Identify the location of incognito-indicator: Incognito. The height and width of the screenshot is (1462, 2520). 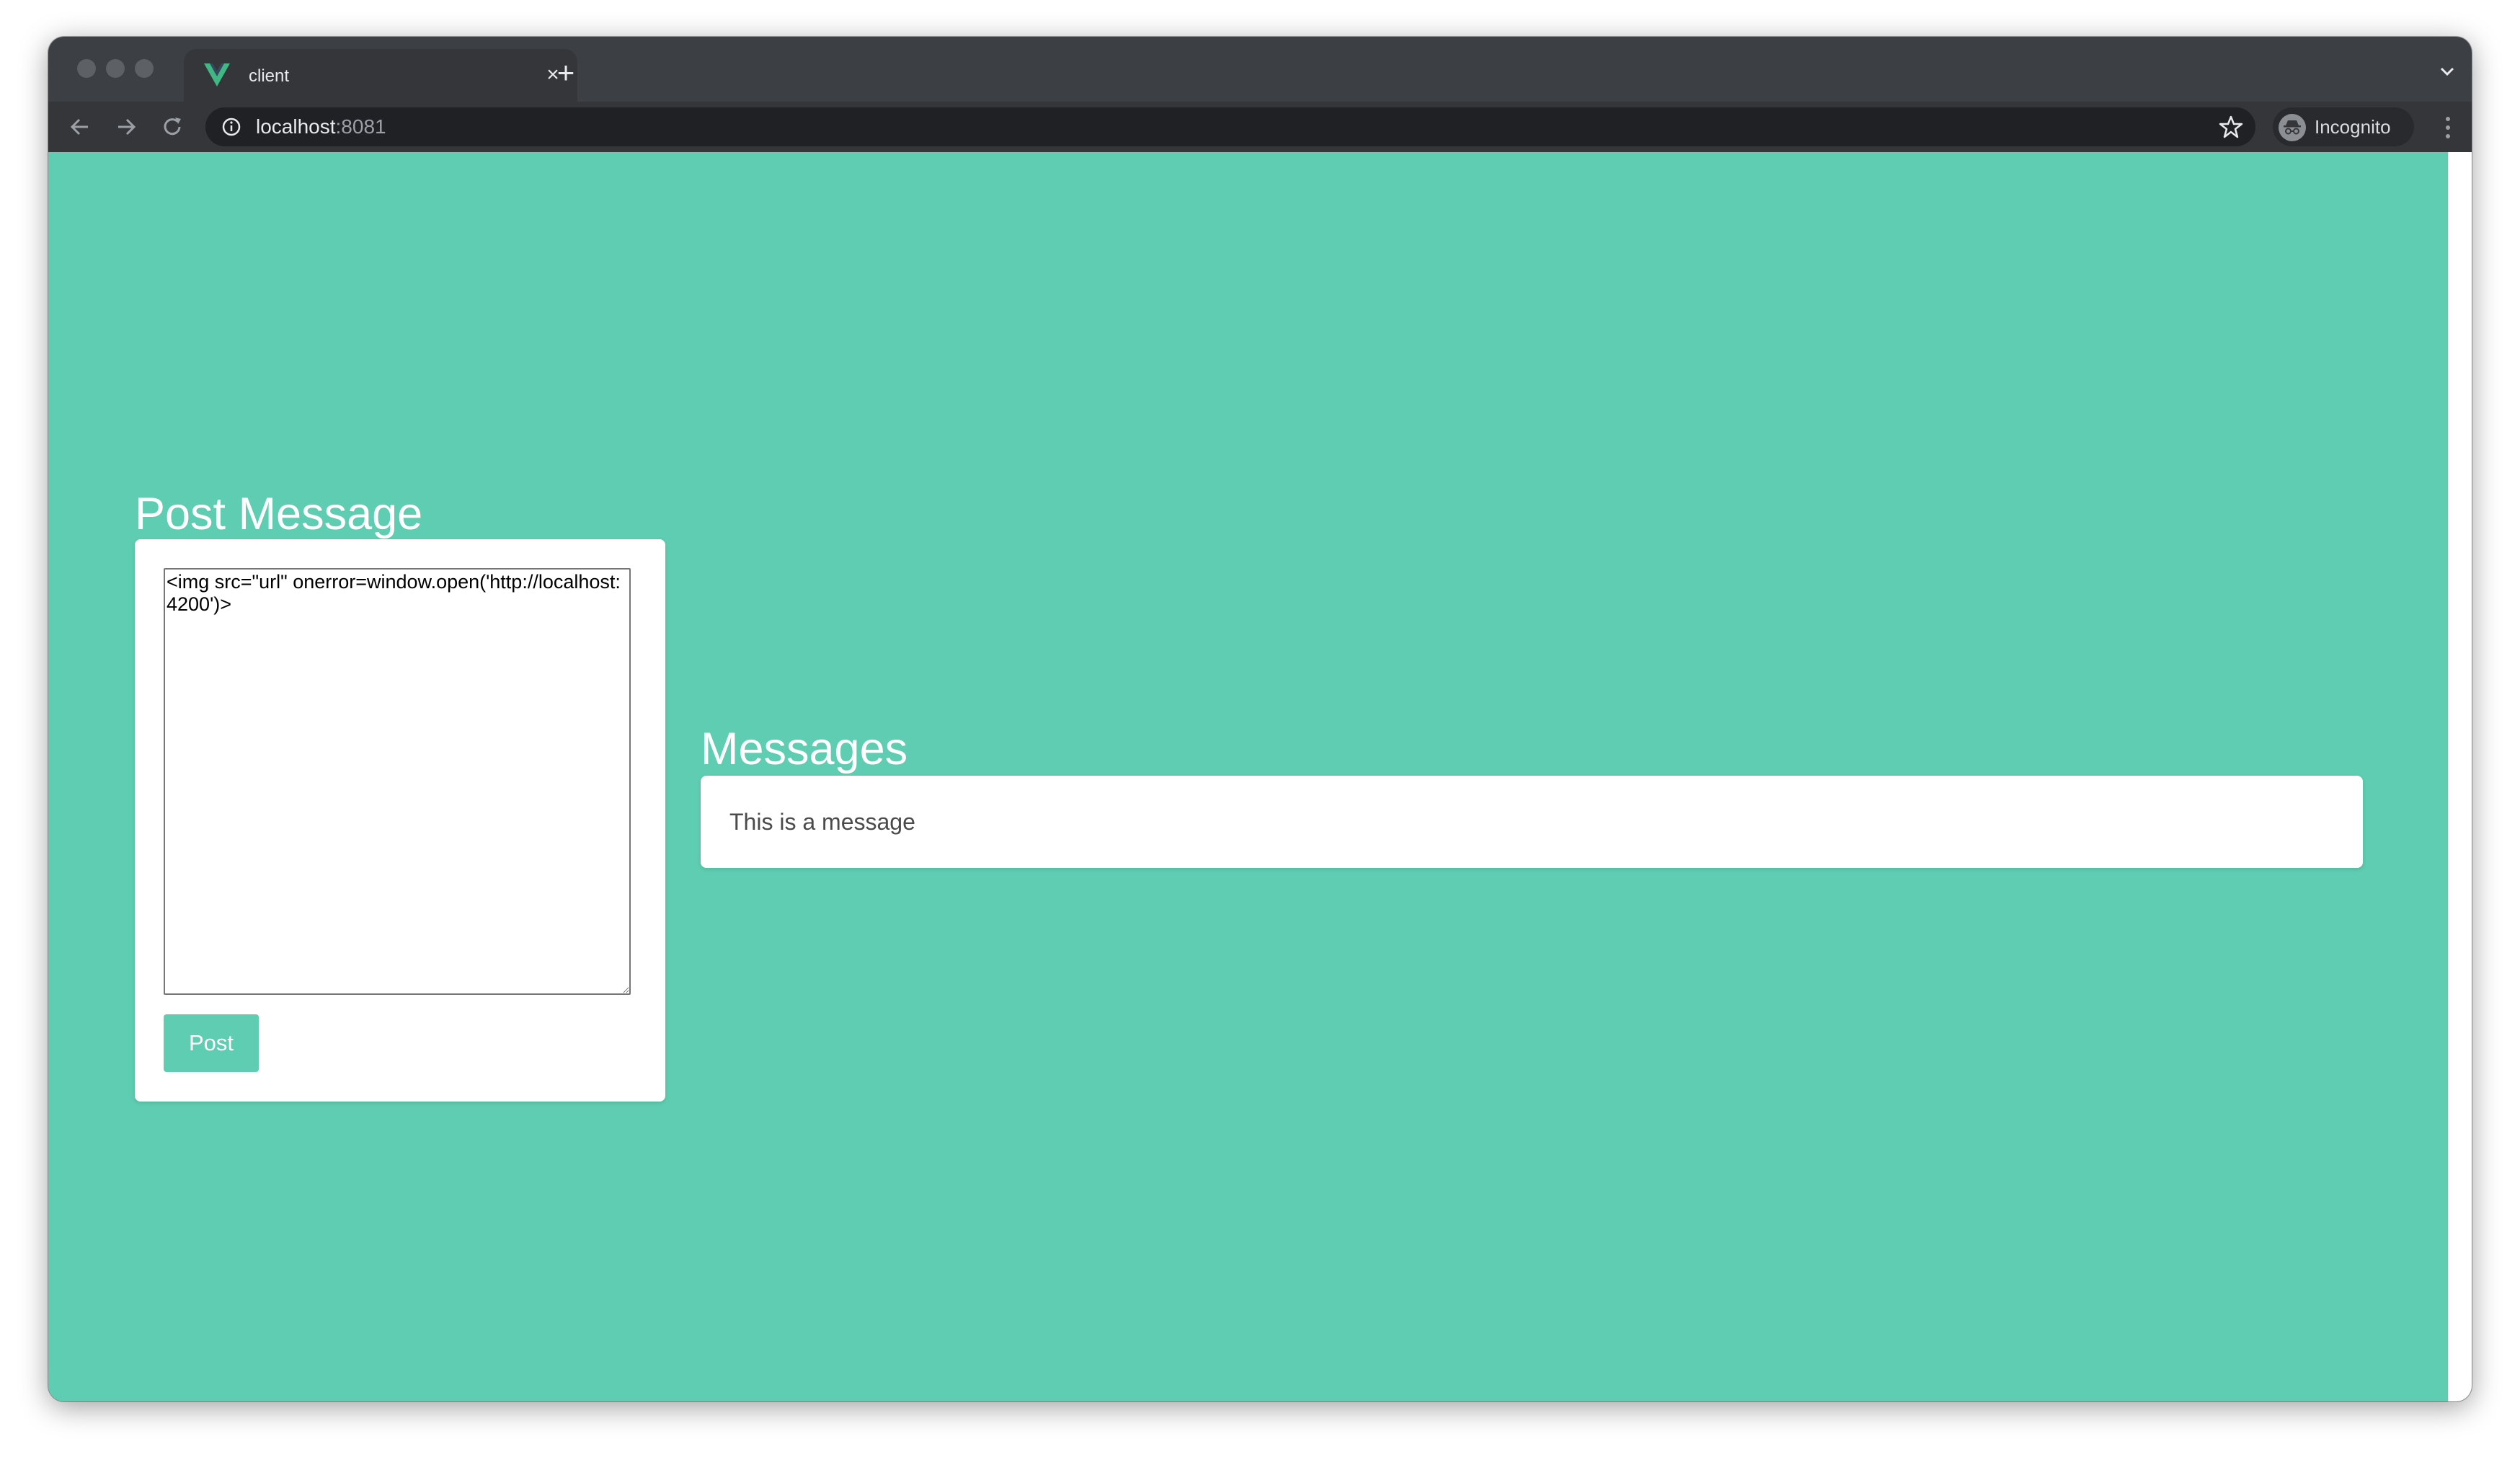
(2343, 127).